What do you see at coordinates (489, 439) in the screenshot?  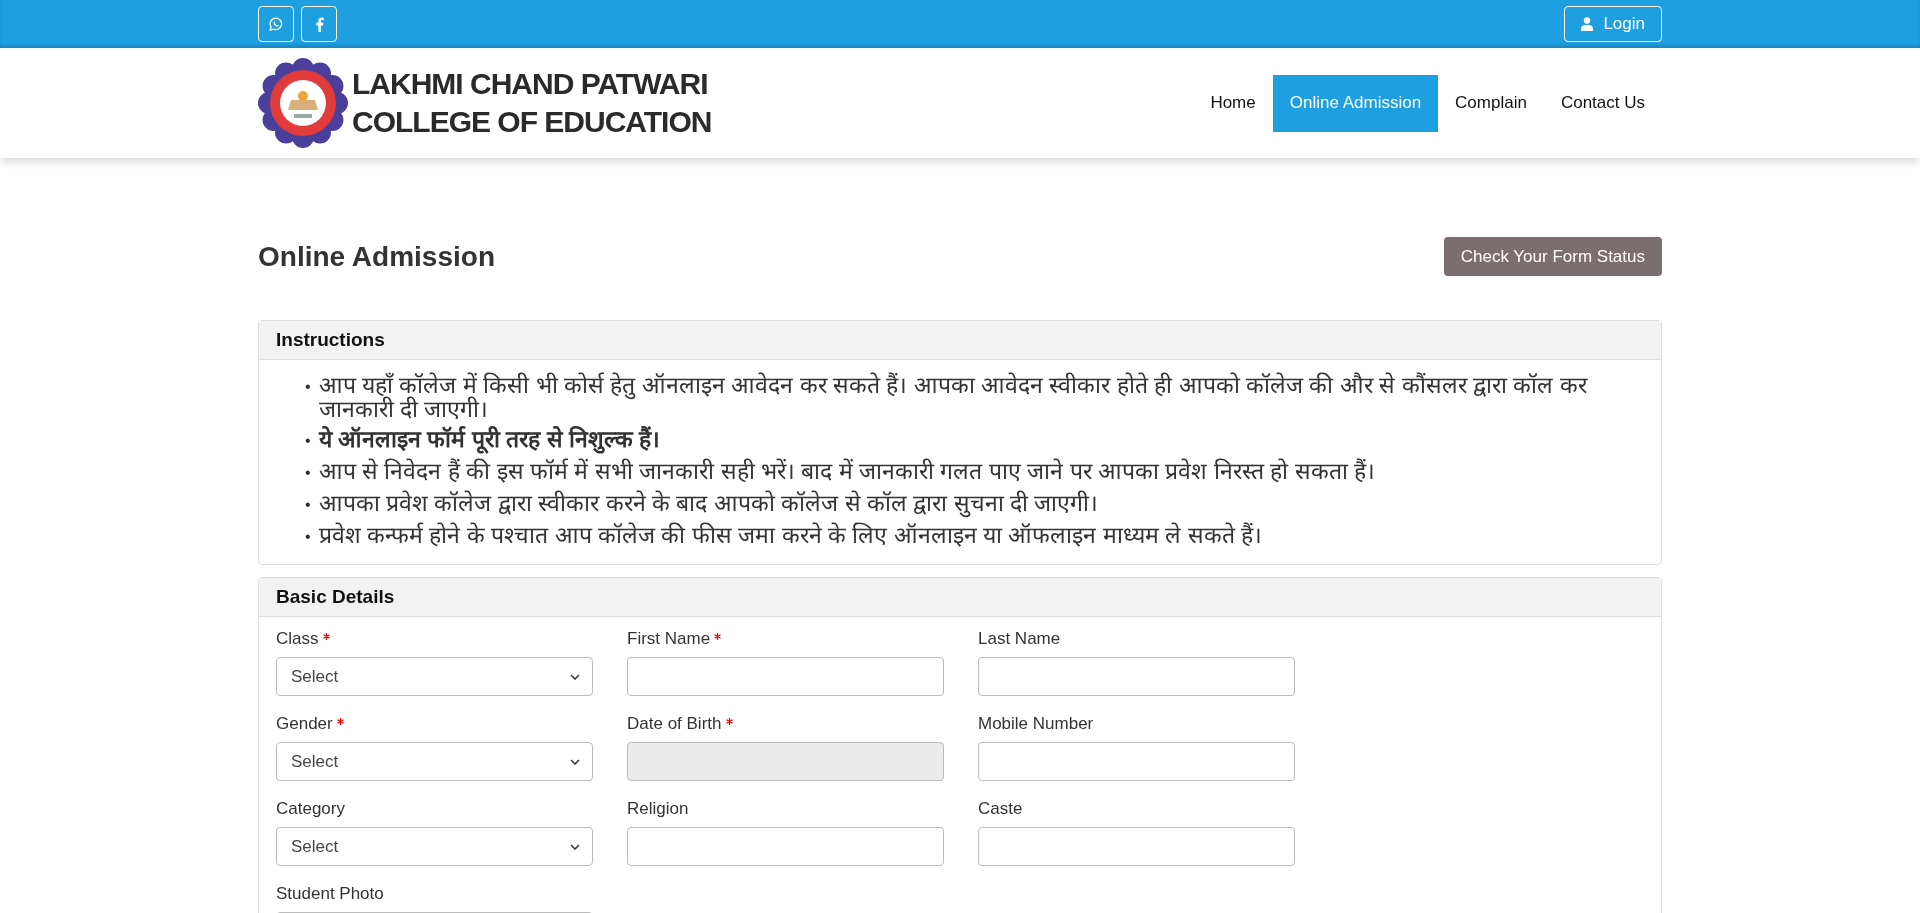 I see `instruction-text: ये ऑनलाइन फॉर्म पूरी तरह से निशुल्क हैं।` at bounding box center [489, 439].